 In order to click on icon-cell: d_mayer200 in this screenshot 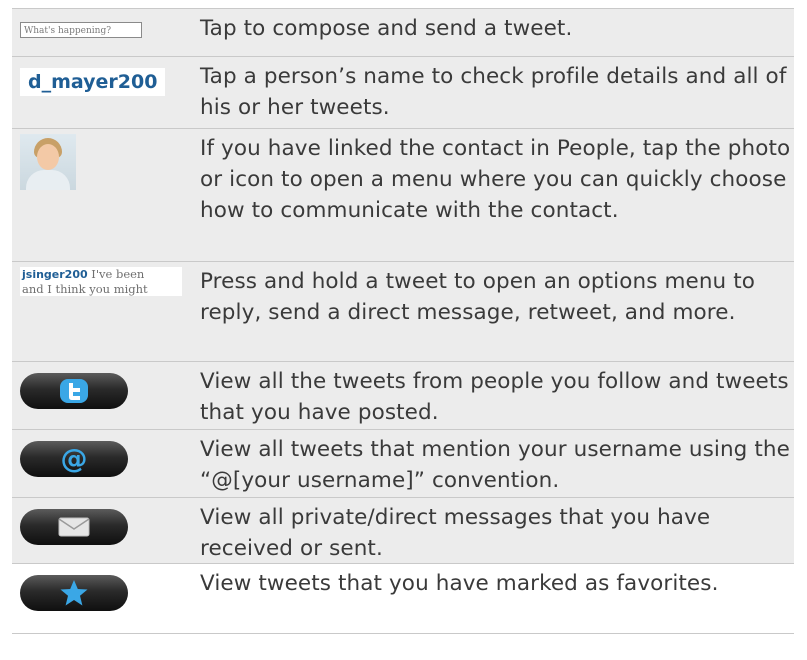, I will do `click(106, 92)`.